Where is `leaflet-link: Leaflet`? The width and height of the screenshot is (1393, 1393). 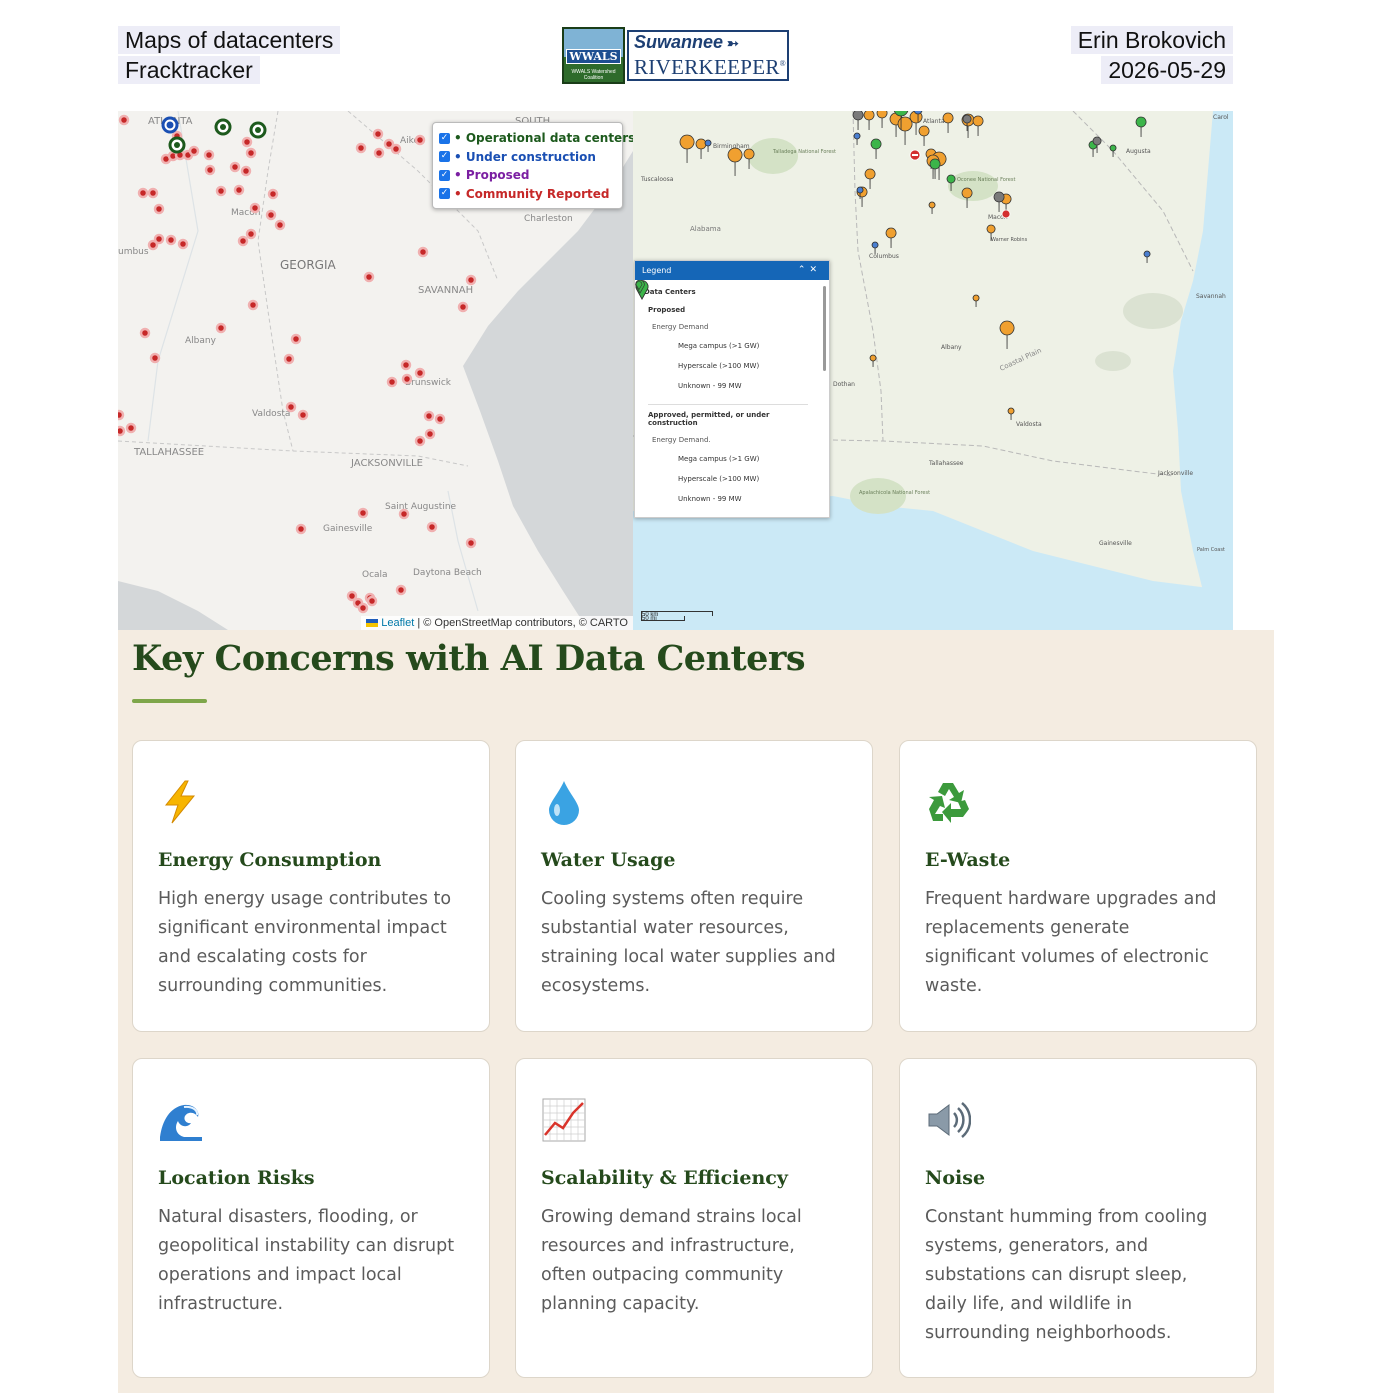 leaflet-link: Leaflet is located at coordinates (397, 623).